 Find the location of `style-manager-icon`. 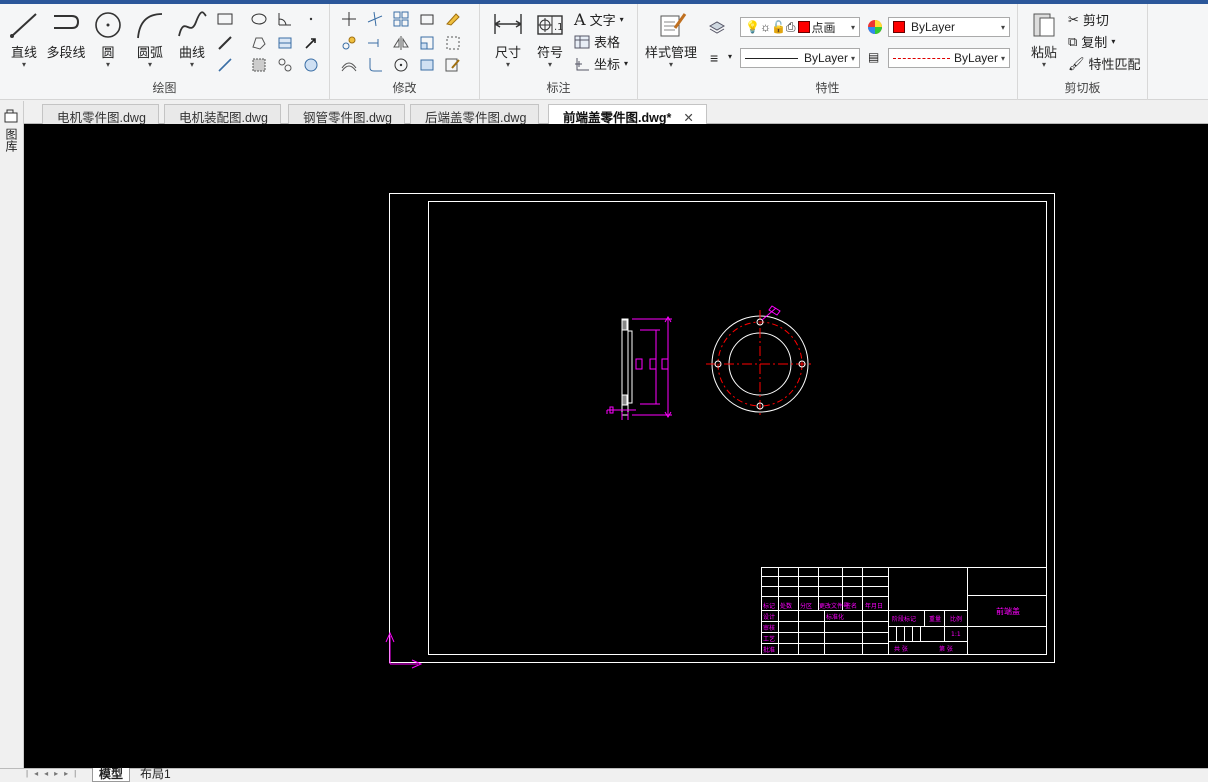

style-manager-icon is located at coordinates (673, 25).